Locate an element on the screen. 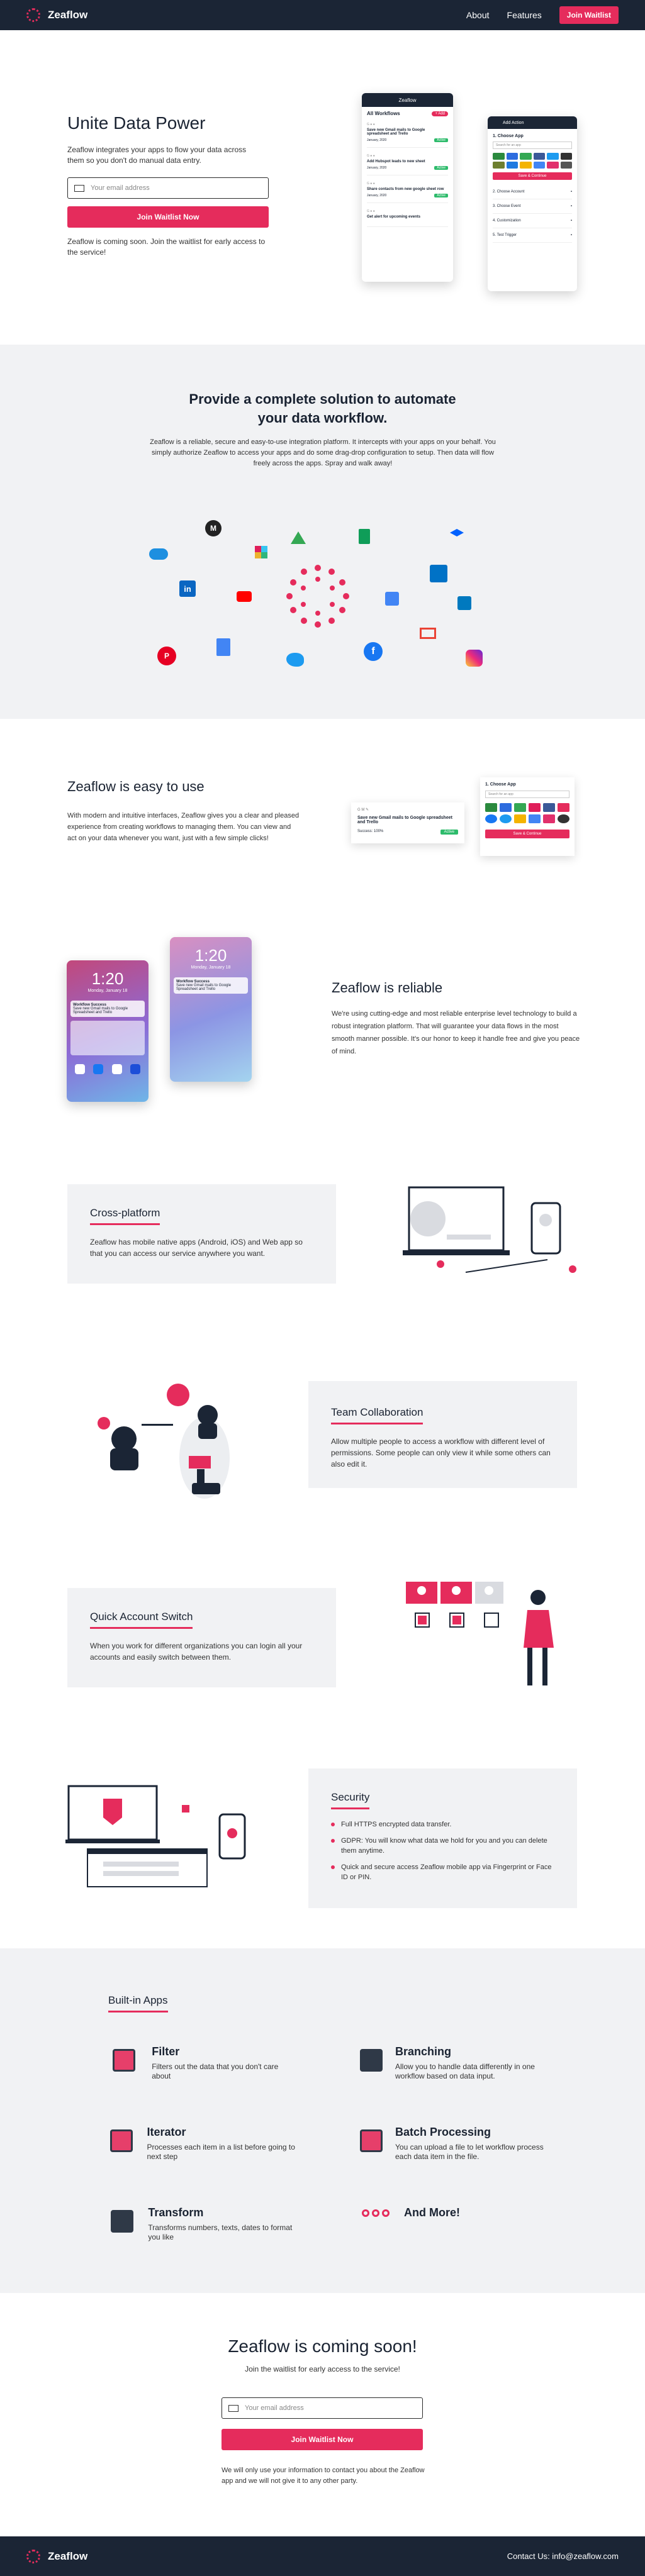  easy-title: Zeaflow is easy to use is located at coordinates (136, 786).